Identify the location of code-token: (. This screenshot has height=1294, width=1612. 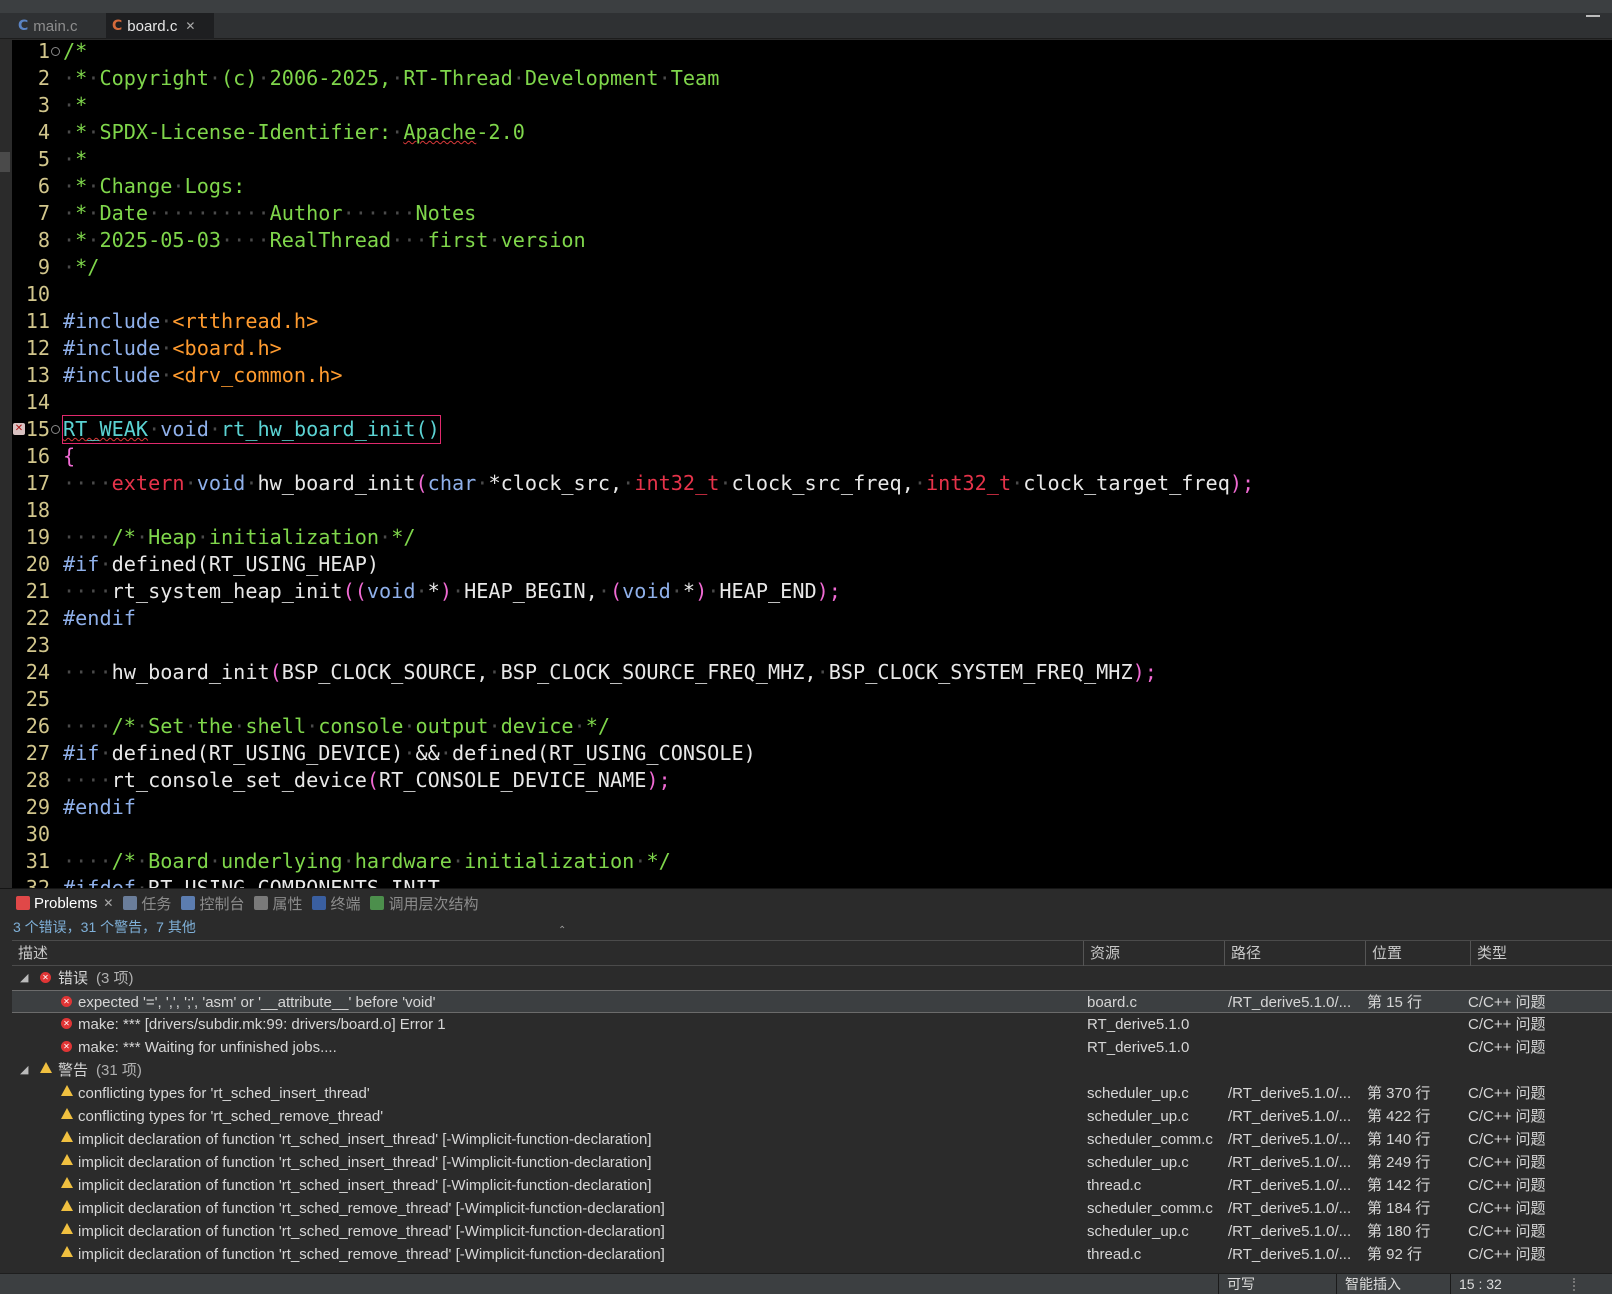
(373, 780).